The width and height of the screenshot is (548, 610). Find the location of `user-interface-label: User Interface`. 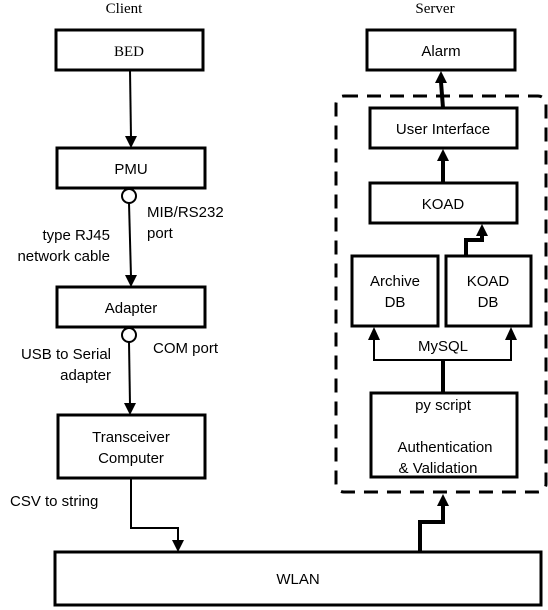

user-interface-label: User Interface is located at coordinates (443, 129).